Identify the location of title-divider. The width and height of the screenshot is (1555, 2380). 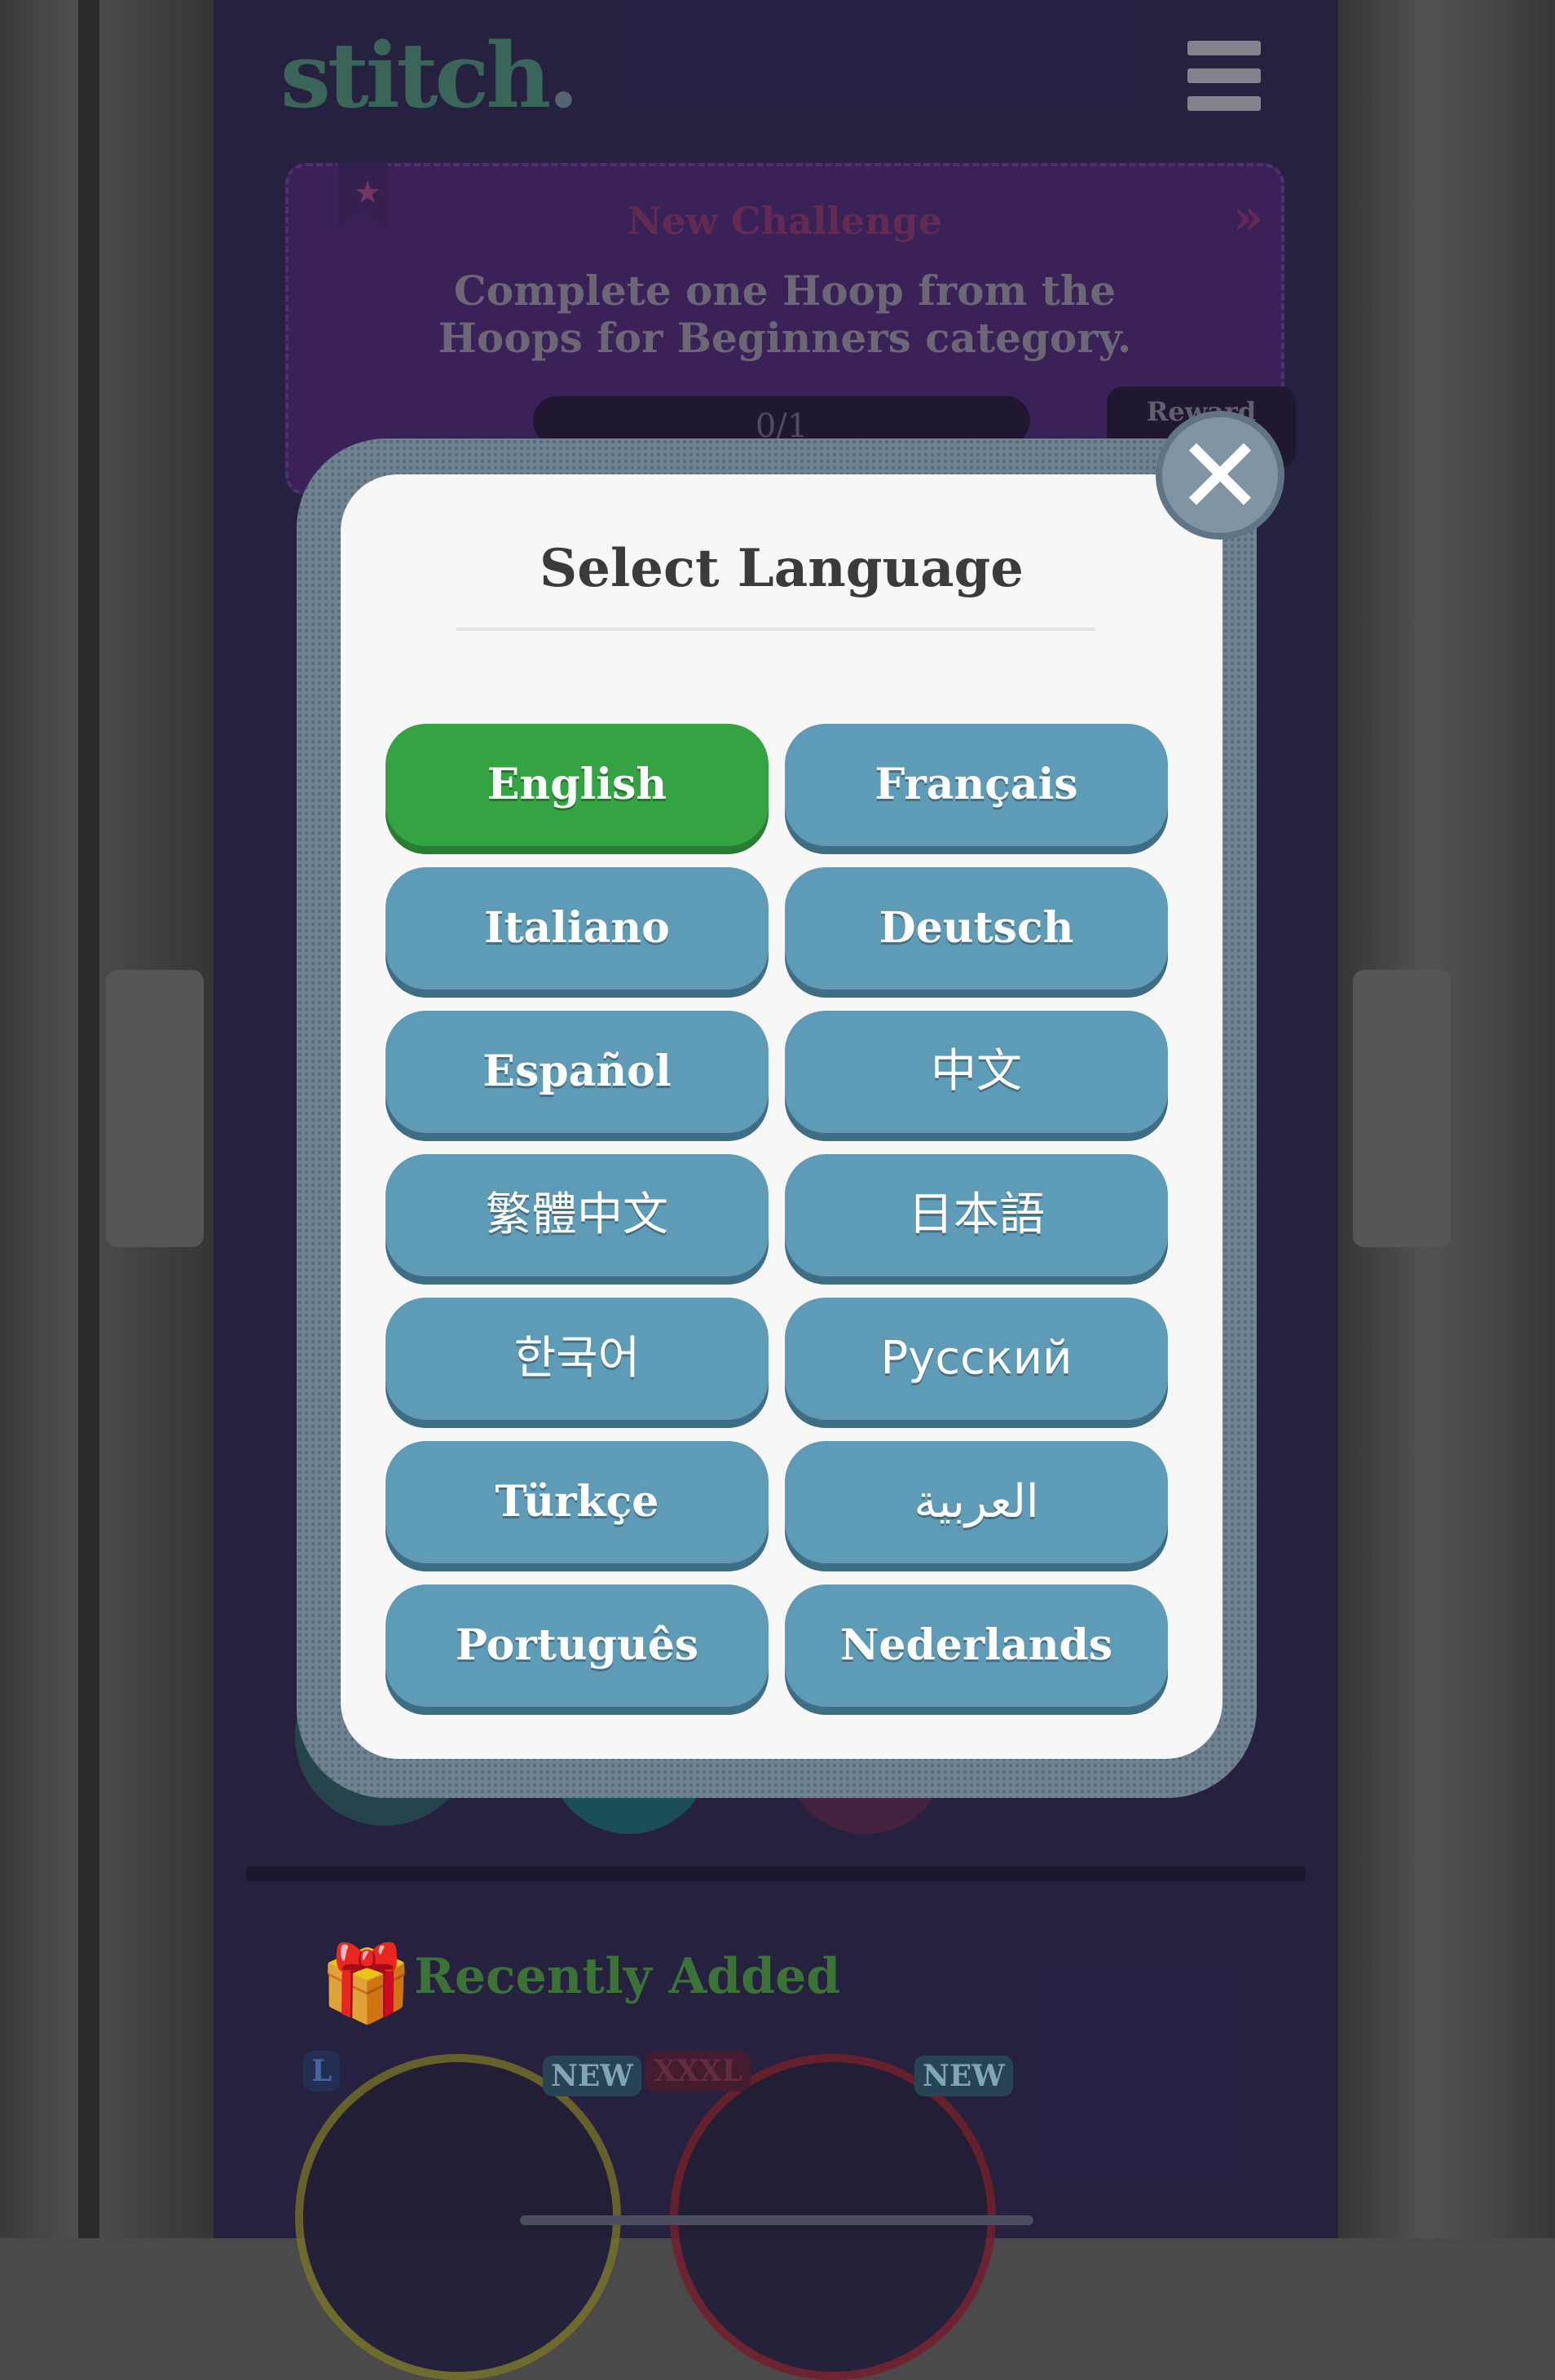
(775, 630).